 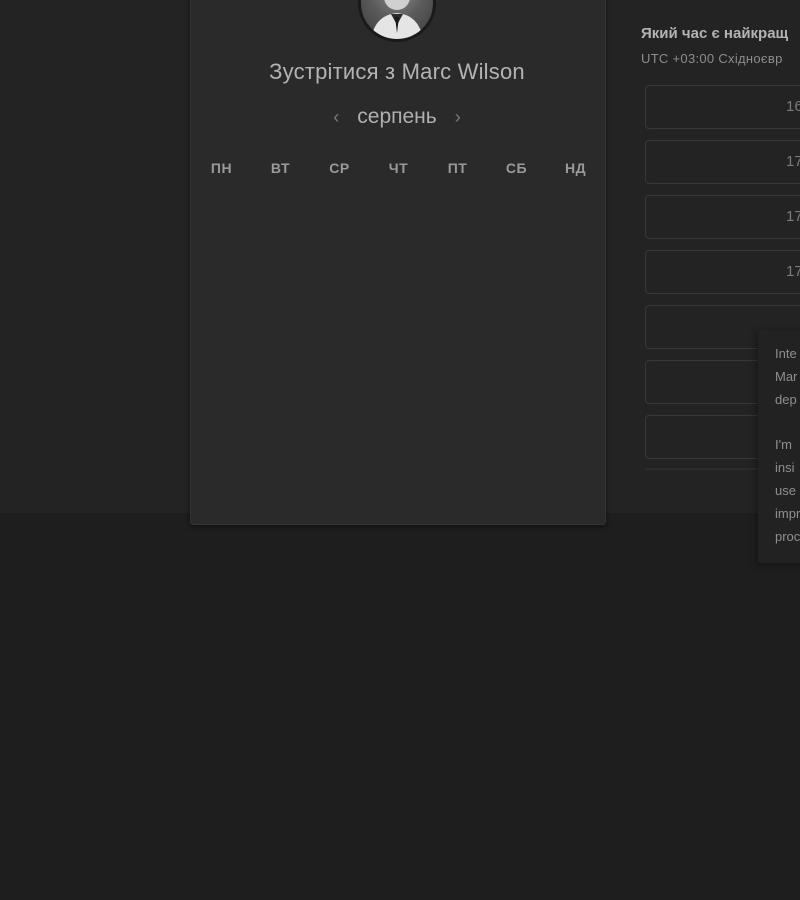 I want to click on weekday-header: ПН ВТ СР ЧТ ПТ СБ НД, so click(x=399, y=168).